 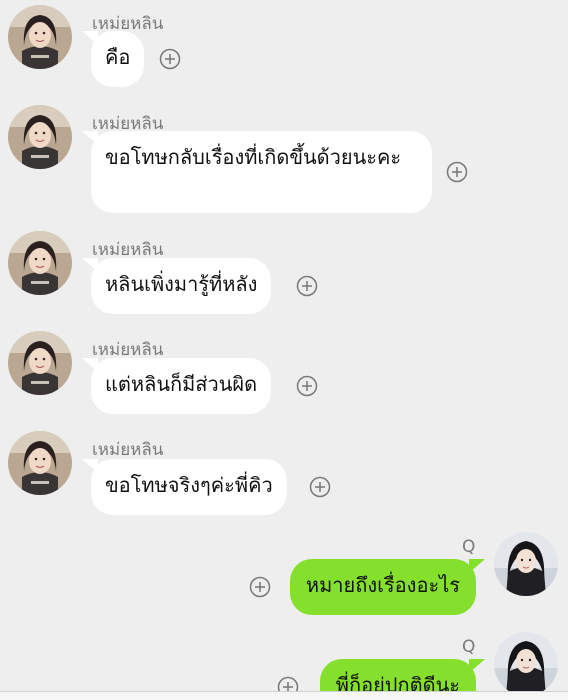 I want to click on message-text: หลินเพิ่งมารู้ที่หลัง, so click(x=181, y=284).